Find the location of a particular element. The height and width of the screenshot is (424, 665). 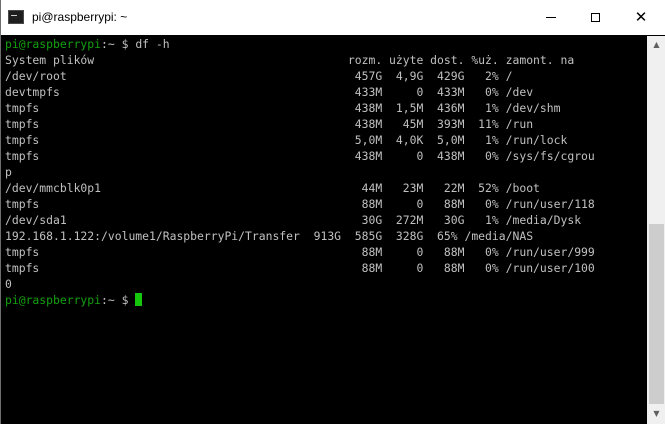

output-line: tmpfs 438M 0 438M 0% /sys/fs/cgrou is located at coordinates (300, 156).